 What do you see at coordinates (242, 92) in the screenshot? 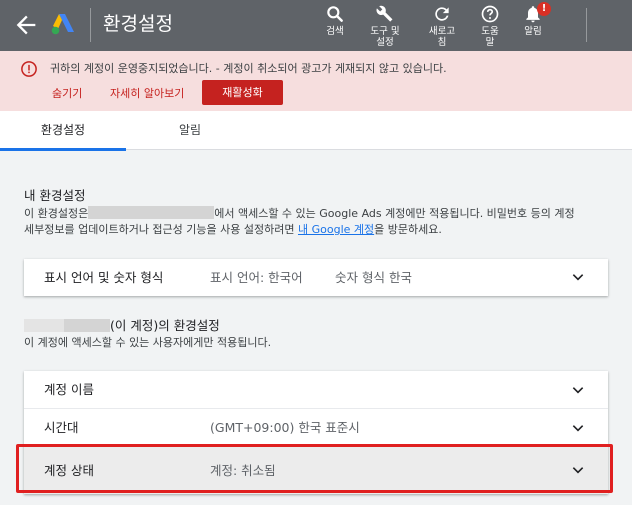
I see `reactivate-button: 재활성화` at bounding box center [242, 92].